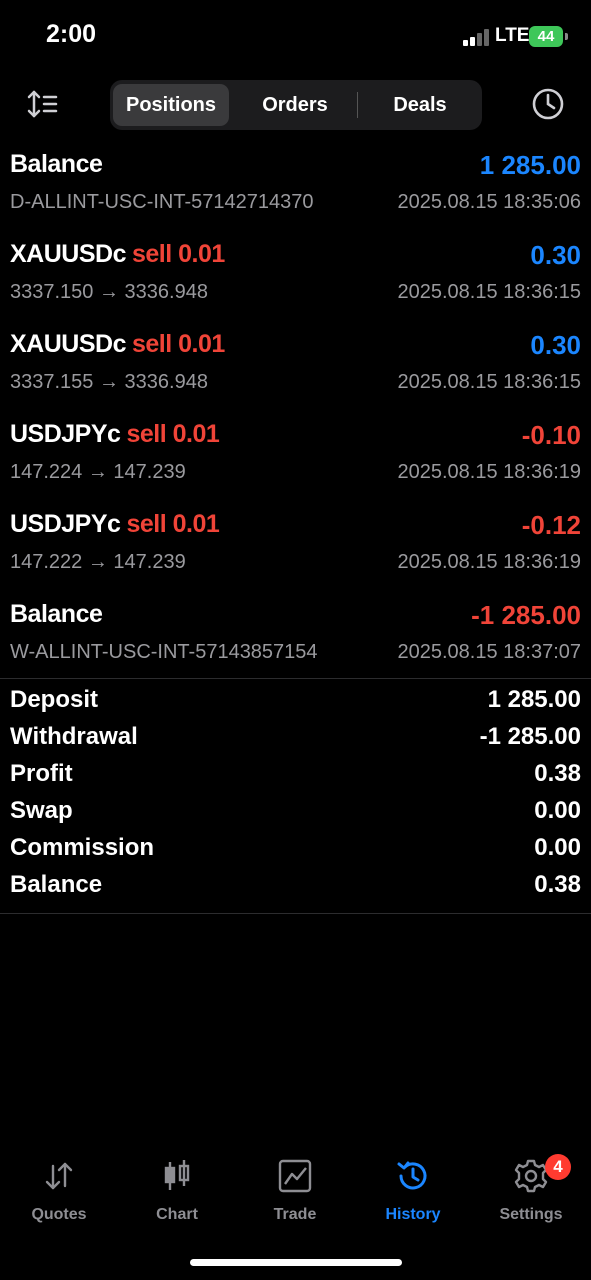 This screenshot has width=591, height=1280. What do you see at coordinates (534, 699) in the screenshot?
I see `summary-value: 1 285.00` at bounding box center [534, 699].